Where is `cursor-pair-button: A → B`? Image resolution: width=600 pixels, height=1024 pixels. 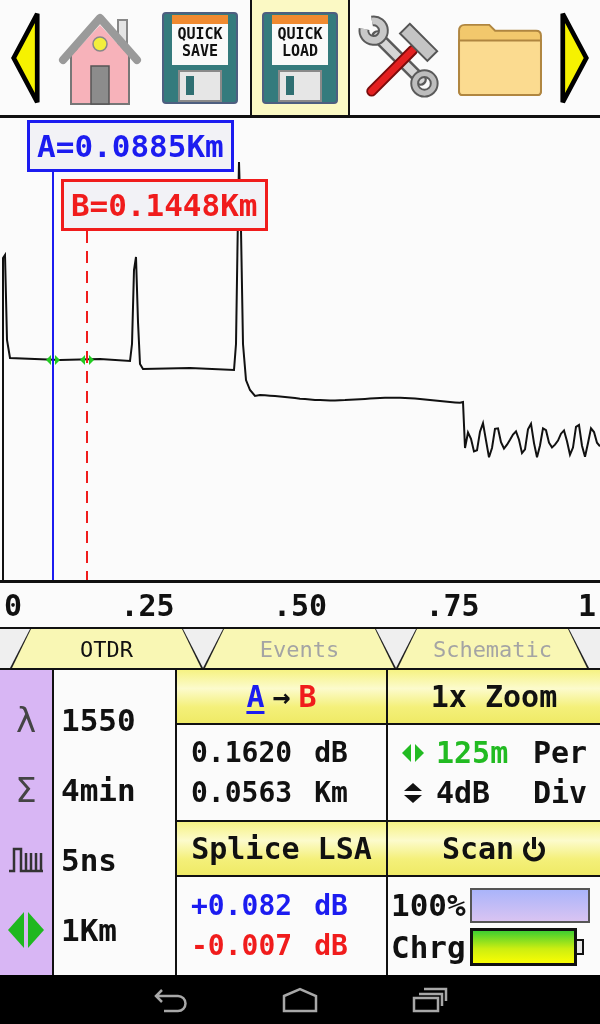
cursor-pair-button: A → B is located at coordinates (282, 697).